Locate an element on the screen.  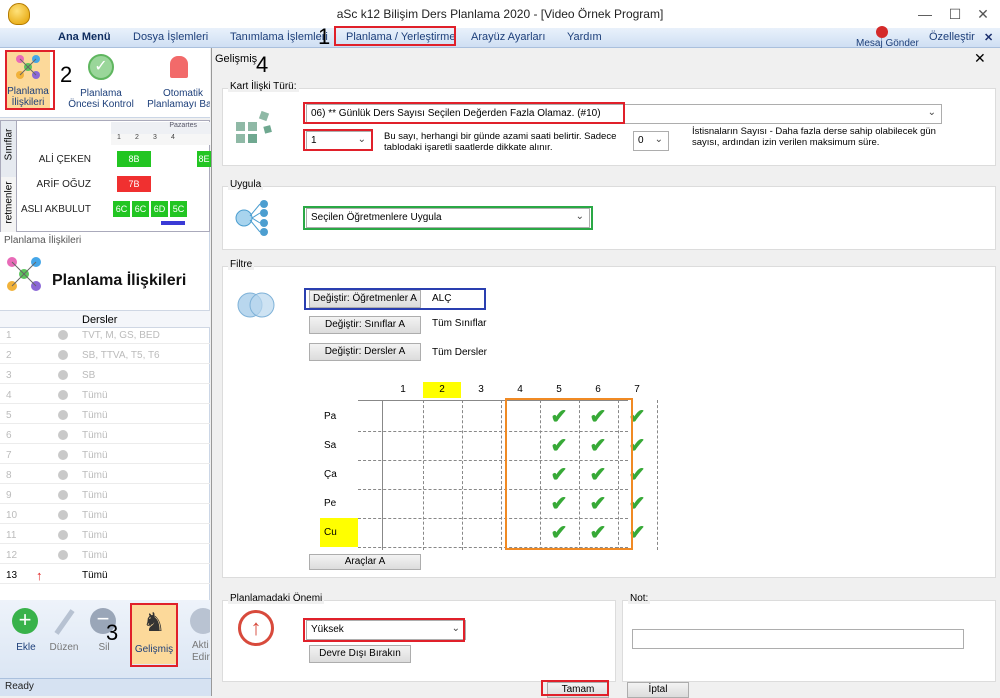
grid-line is located at coordinates (501, 475).